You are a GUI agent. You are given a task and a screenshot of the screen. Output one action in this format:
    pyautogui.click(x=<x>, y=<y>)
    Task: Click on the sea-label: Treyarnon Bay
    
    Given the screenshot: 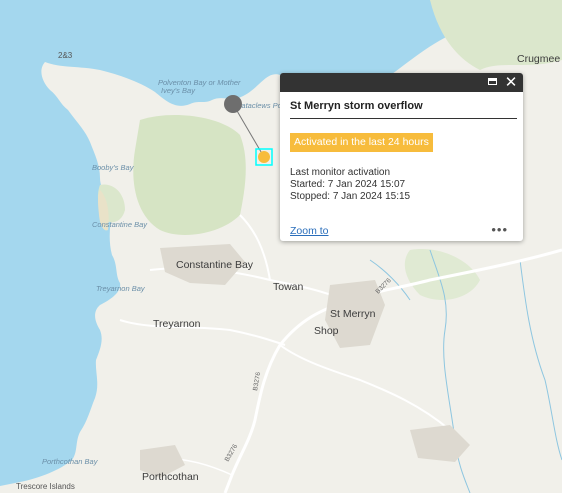 What is the action you would take?
    pyautogui.click(x=121, y=288)
    